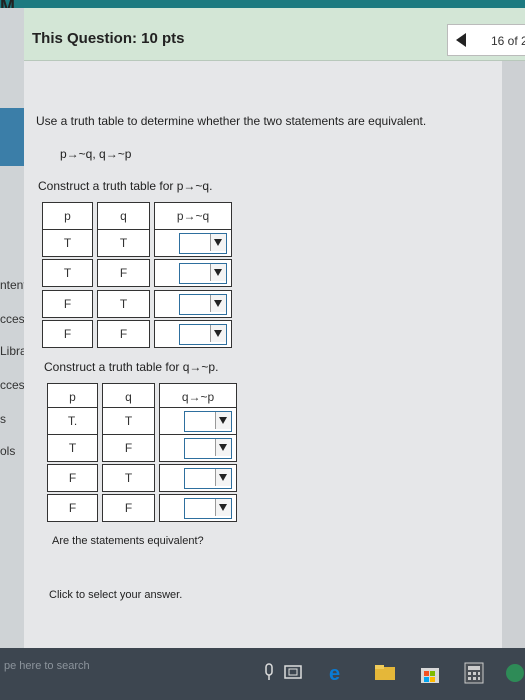 The height and width of the screenshot is (700, 525). I want to click on table1-header-q: q, so click(123, 216).